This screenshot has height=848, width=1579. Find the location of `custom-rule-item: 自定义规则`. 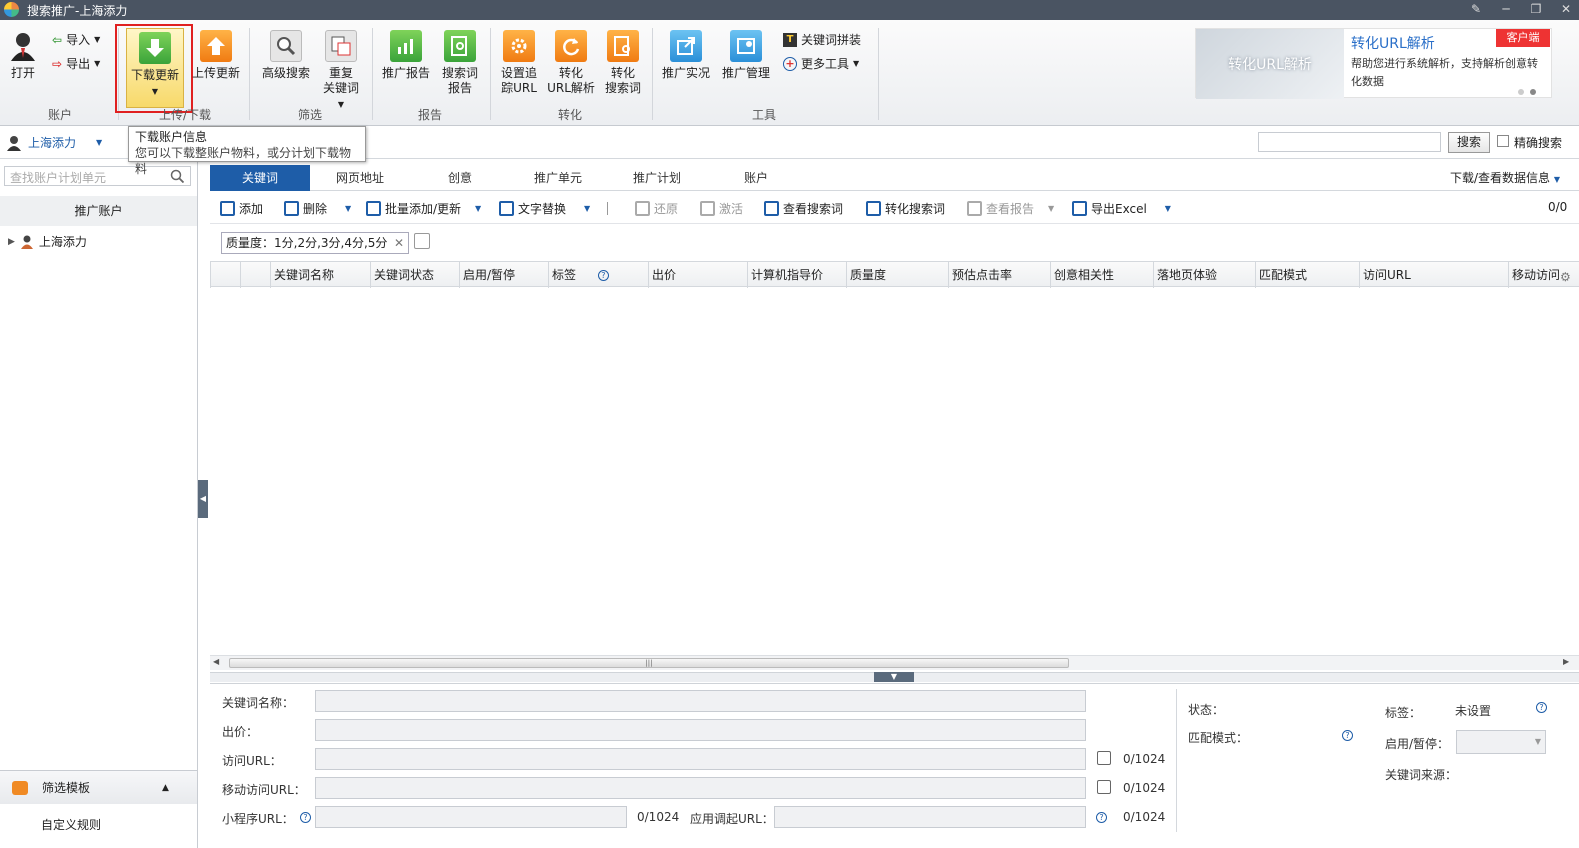

custom-rule-item: 自定义规则 is located at coordinates (71, 824).